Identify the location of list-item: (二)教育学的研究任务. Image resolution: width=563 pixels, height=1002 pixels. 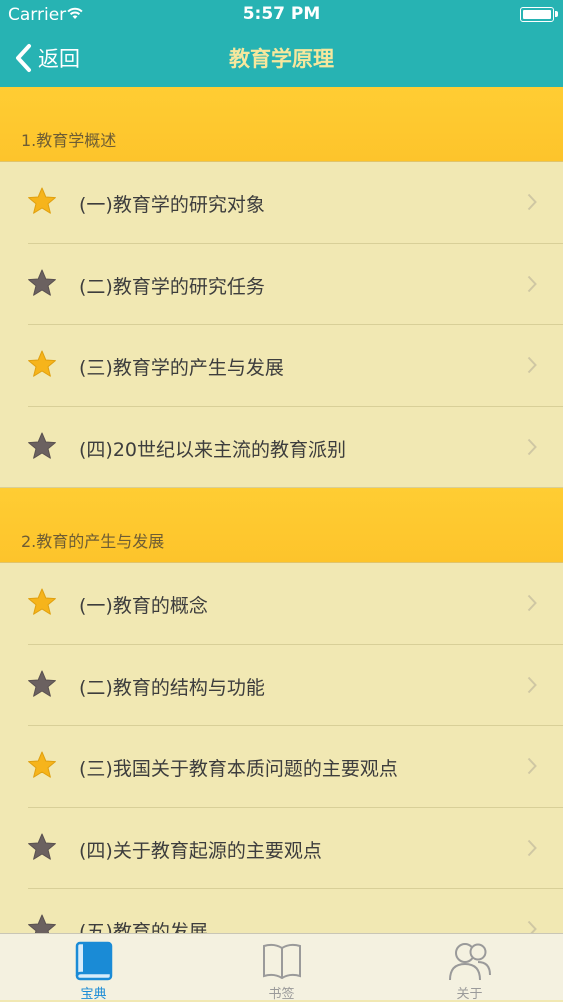
(281, 285).